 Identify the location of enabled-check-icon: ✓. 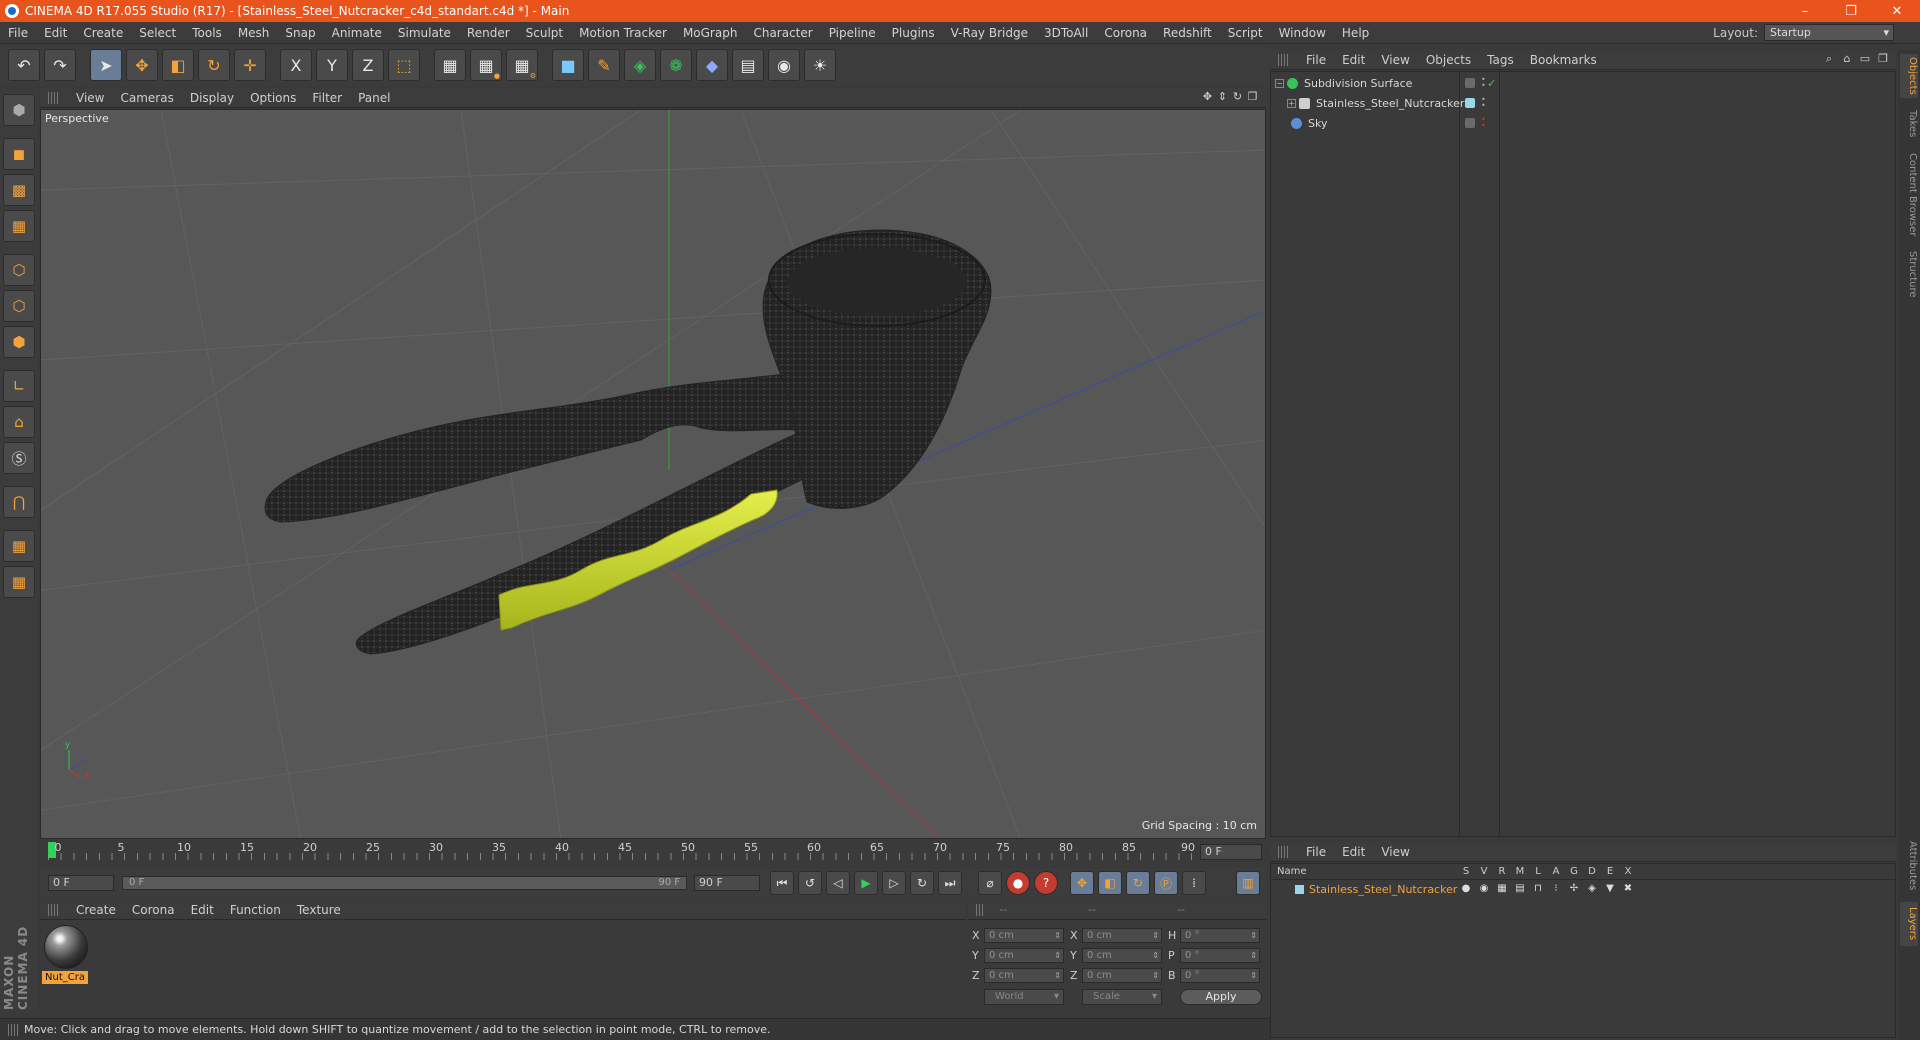
(1491, 83).